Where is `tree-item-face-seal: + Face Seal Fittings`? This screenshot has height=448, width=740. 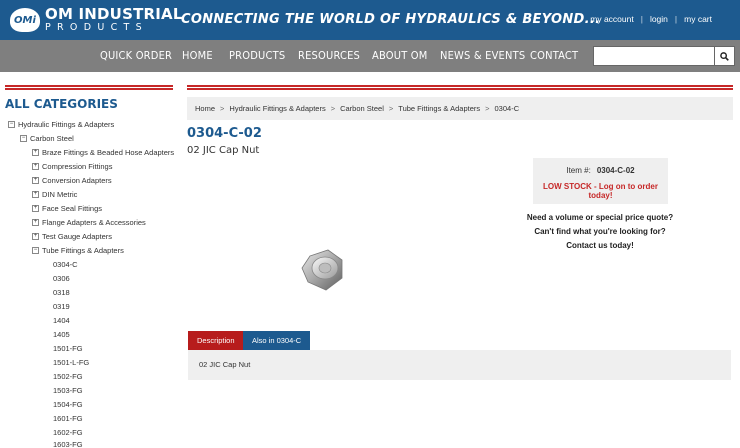 tree-item-face-seal: + Face Seal Fittings is located at coordinates (67, 208).